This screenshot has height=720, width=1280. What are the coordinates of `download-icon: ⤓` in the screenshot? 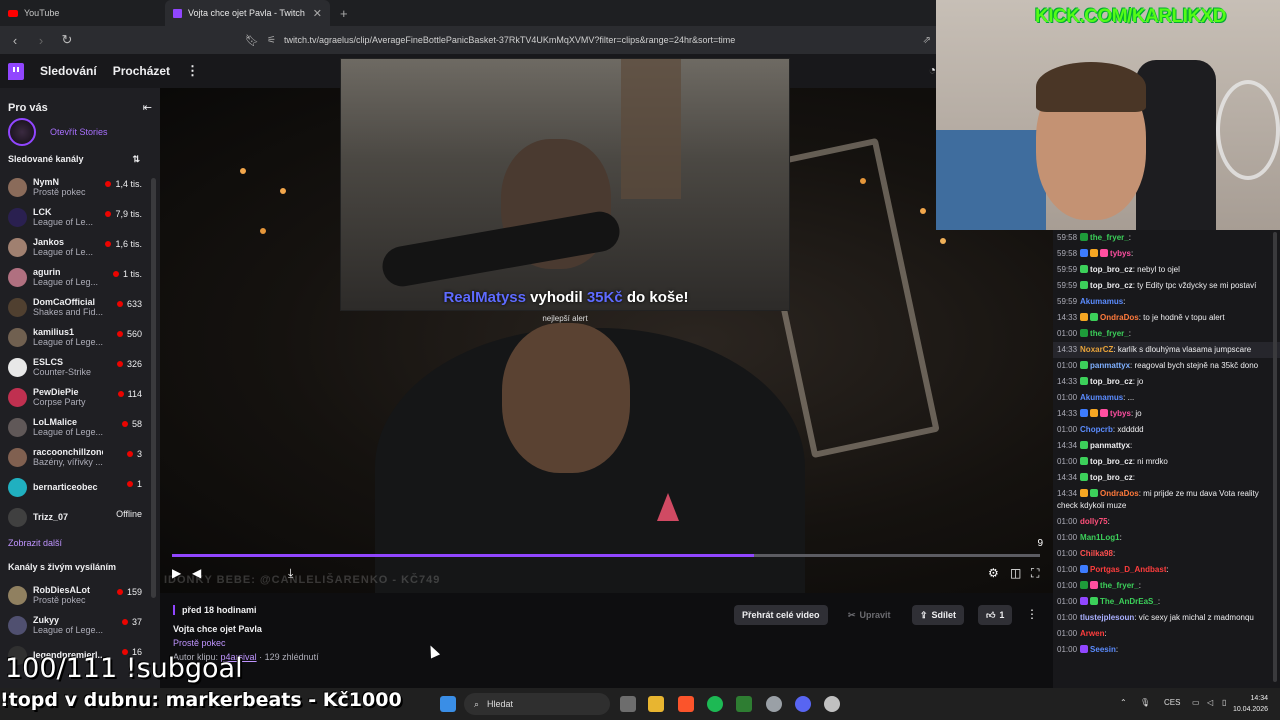 It's located at (290, 573).